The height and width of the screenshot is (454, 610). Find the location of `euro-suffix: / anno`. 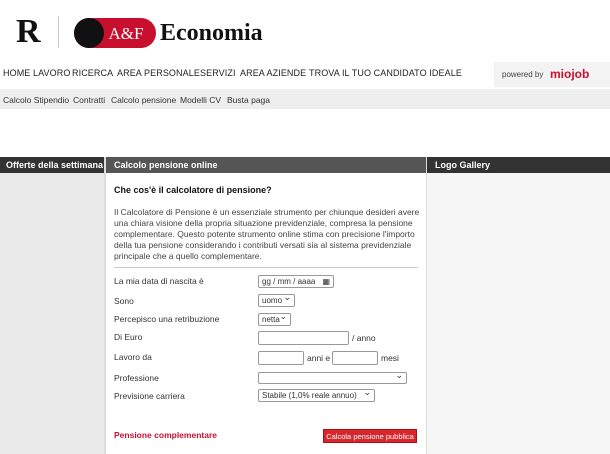

euro-suffix: / anno is located at coordinates (364, 338).